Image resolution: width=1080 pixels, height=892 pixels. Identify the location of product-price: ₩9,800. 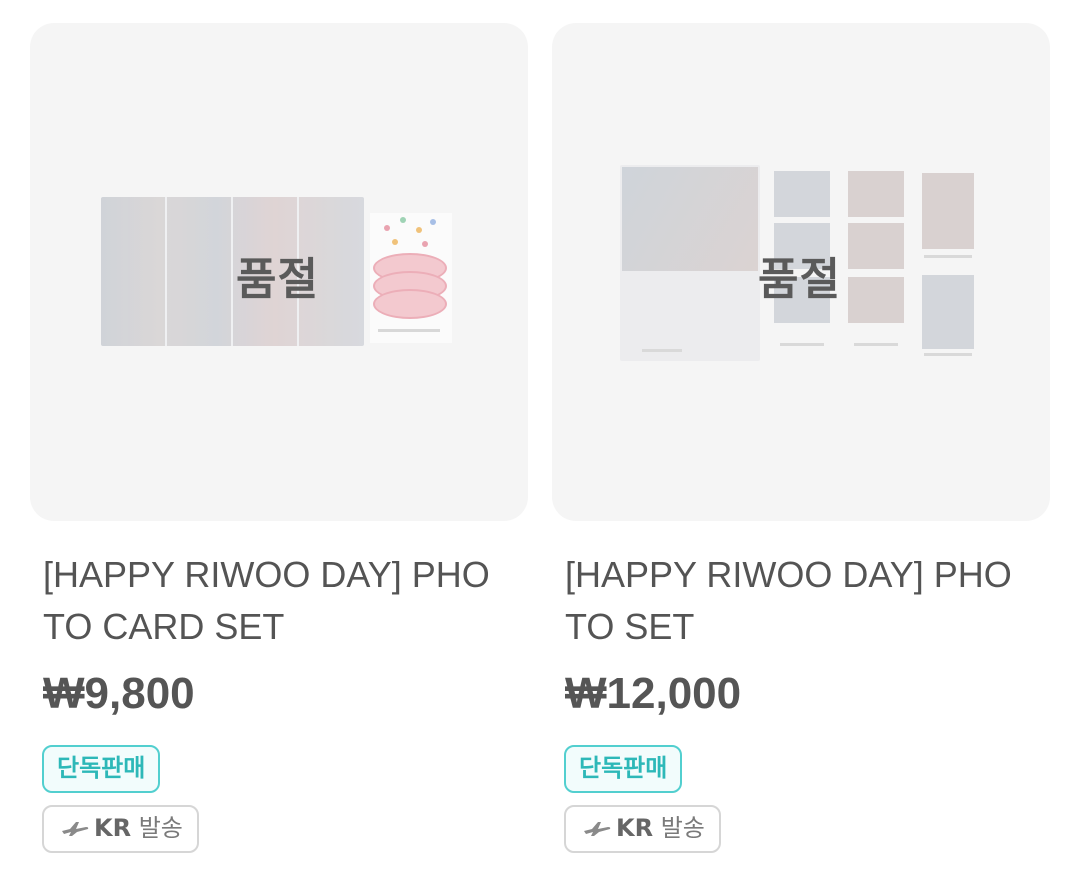
(119, 693).